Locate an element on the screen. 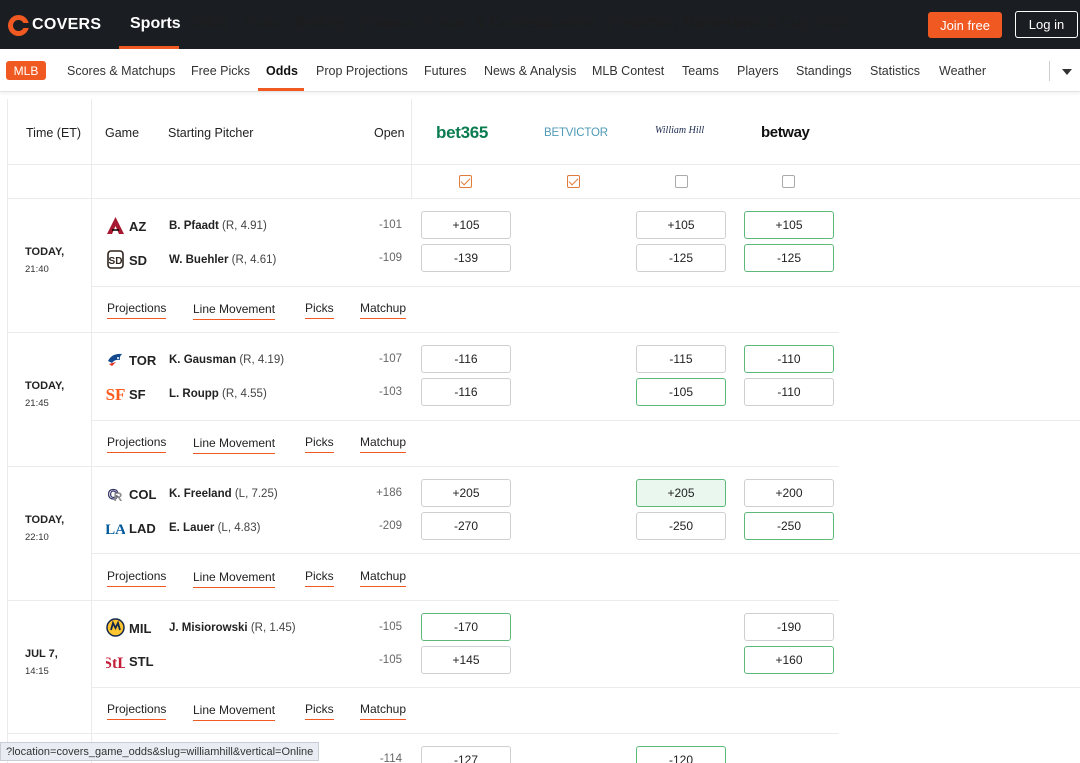 The image size is (1080, 763). odds-cell-best: -105 is located at coordinates (681, 392).